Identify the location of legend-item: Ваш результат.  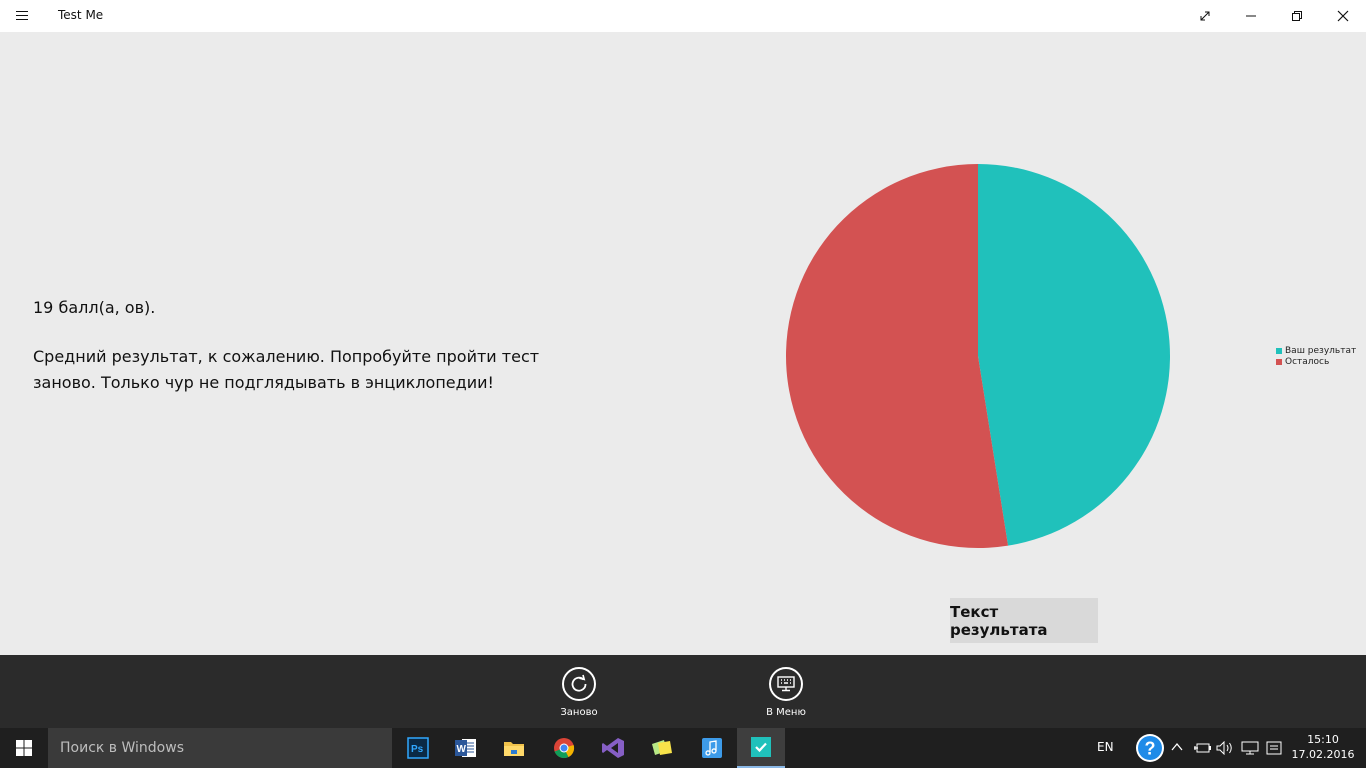
(1316, 350).